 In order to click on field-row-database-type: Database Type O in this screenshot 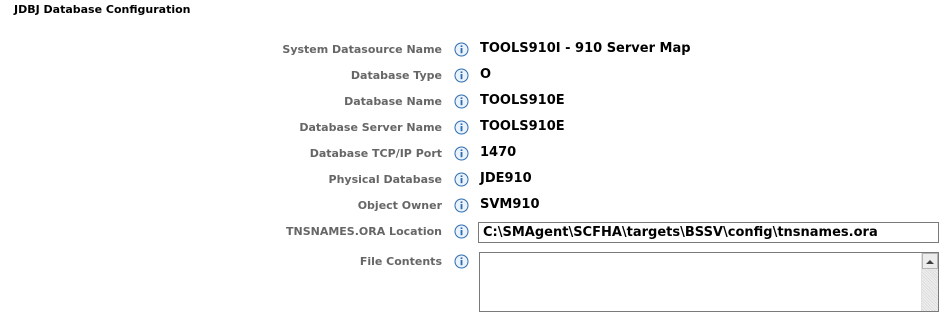, I will do `click(472, 76)`.